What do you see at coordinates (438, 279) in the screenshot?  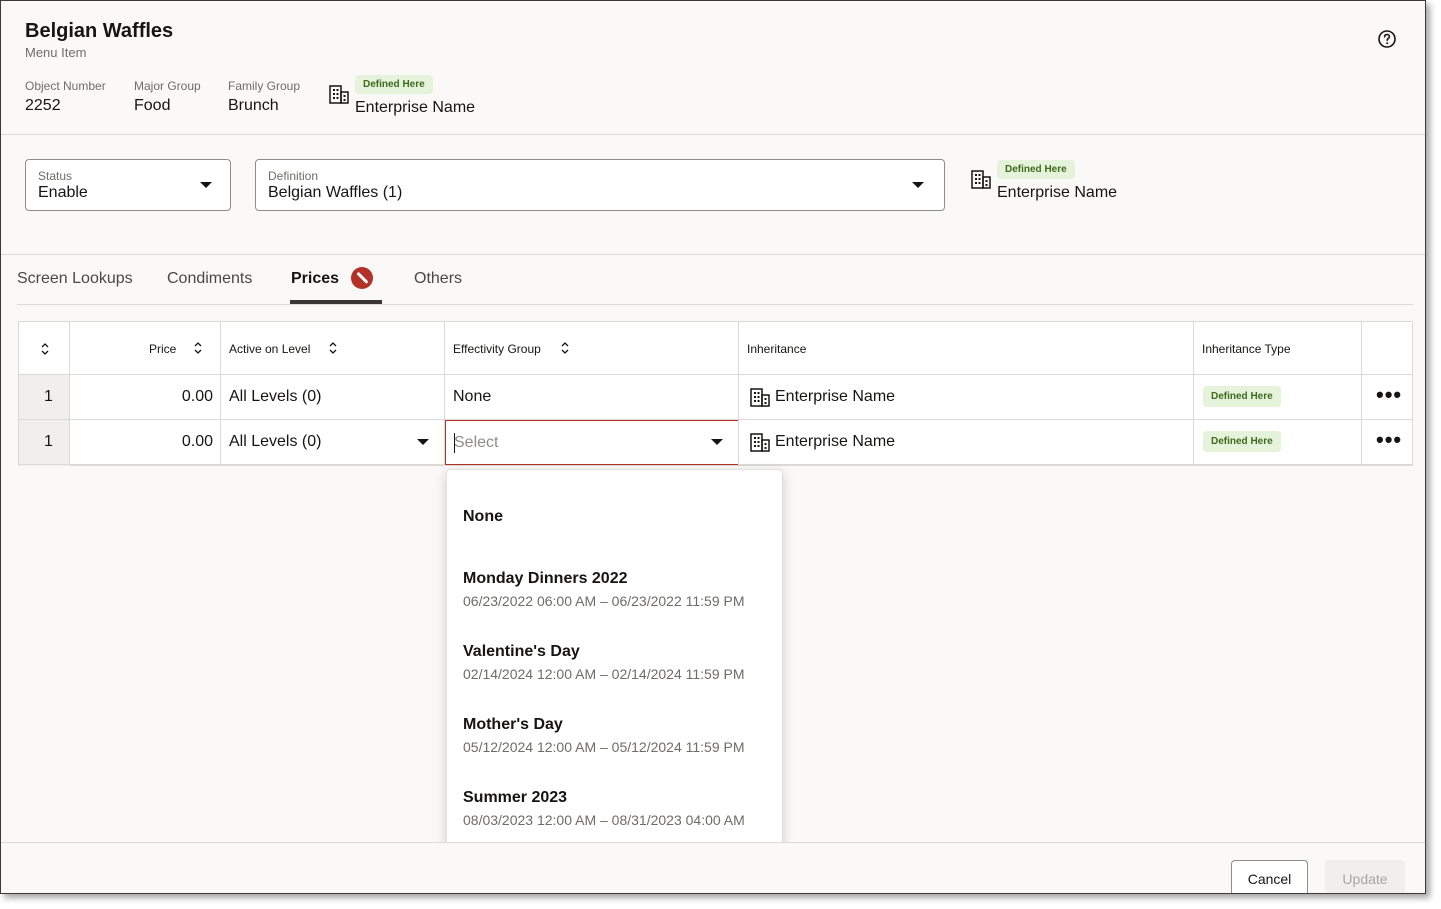 I see `tab-others: Others` at bounding box center [438, 279].